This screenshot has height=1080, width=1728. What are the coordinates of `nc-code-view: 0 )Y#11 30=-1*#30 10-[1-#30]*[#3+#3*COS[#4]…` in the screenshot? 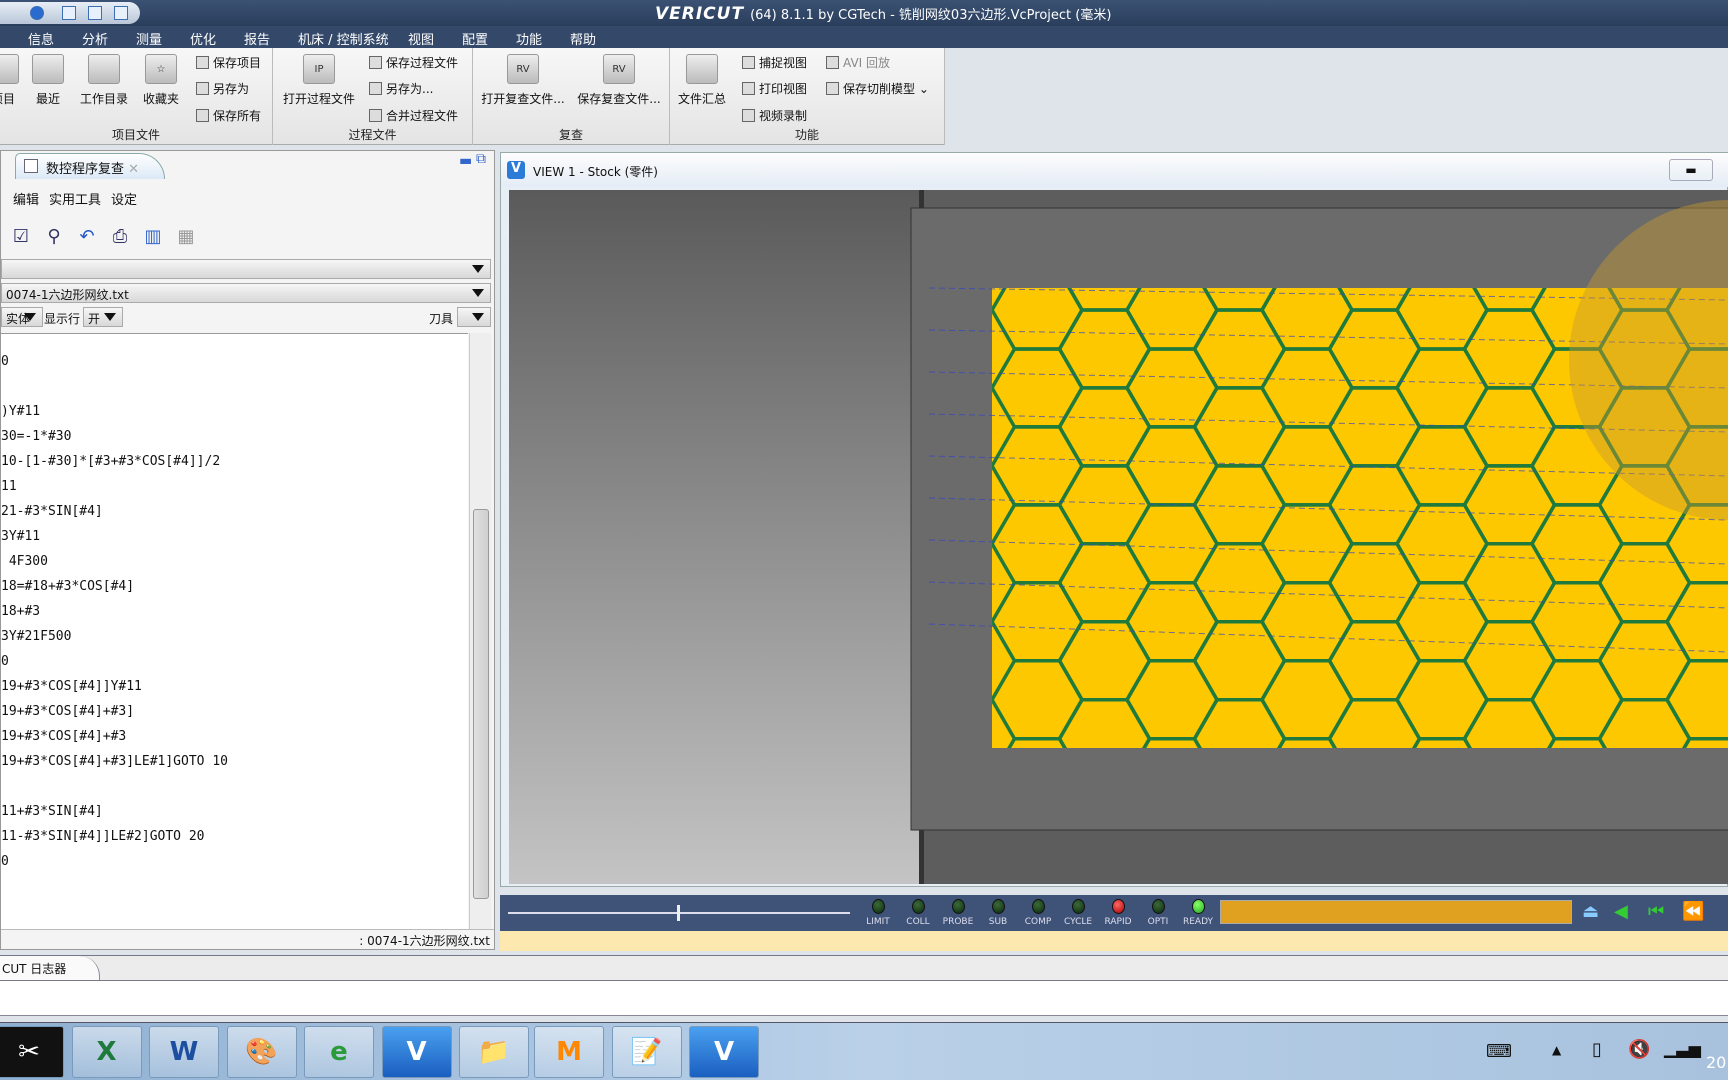 It's located at (234, 631).